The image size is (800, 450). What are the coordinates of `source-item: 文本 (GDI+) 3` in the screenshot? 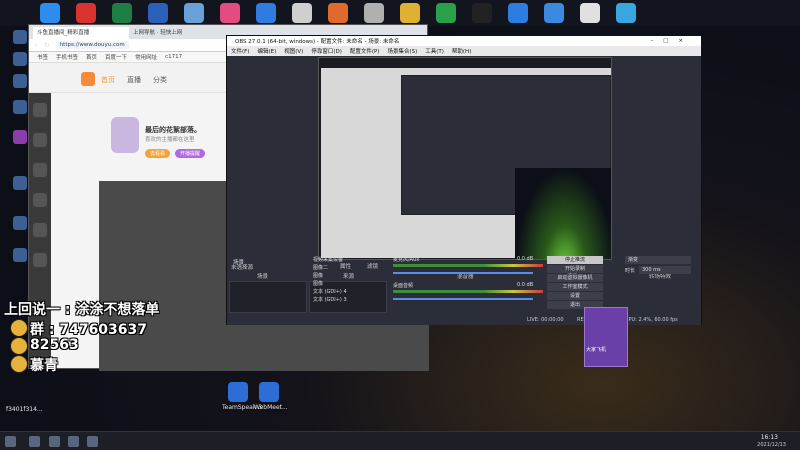 It's located at (330, 299).